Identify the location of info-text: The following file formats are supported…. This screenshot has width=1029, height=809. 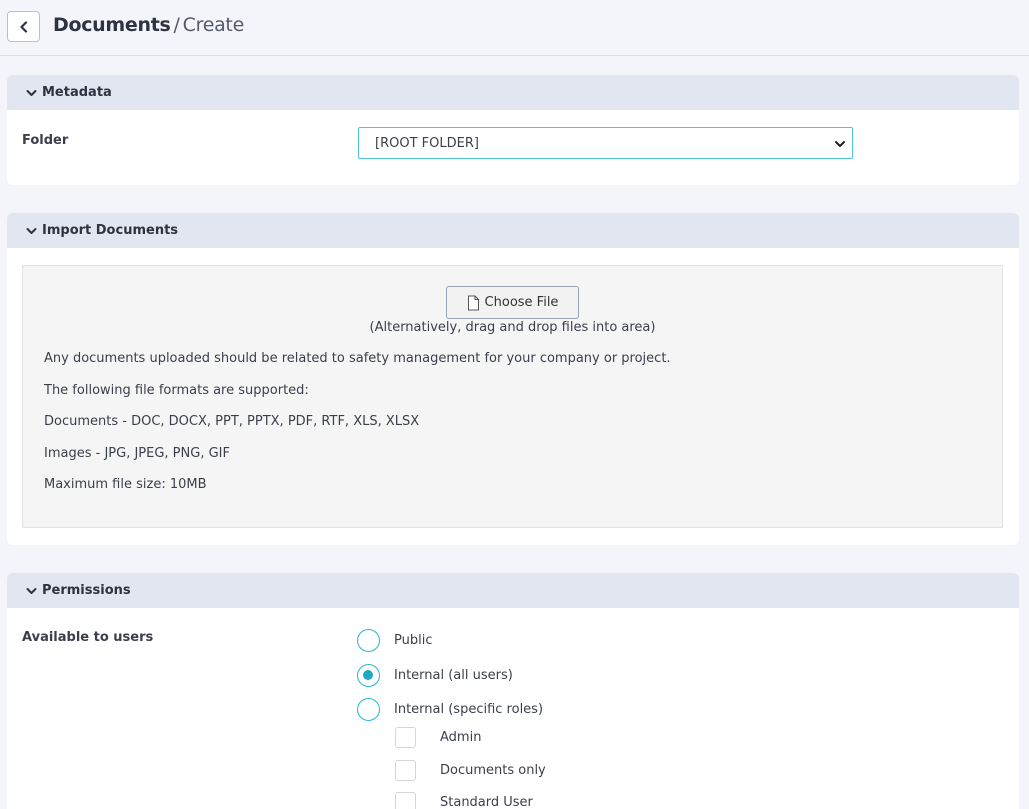
(176, 390).